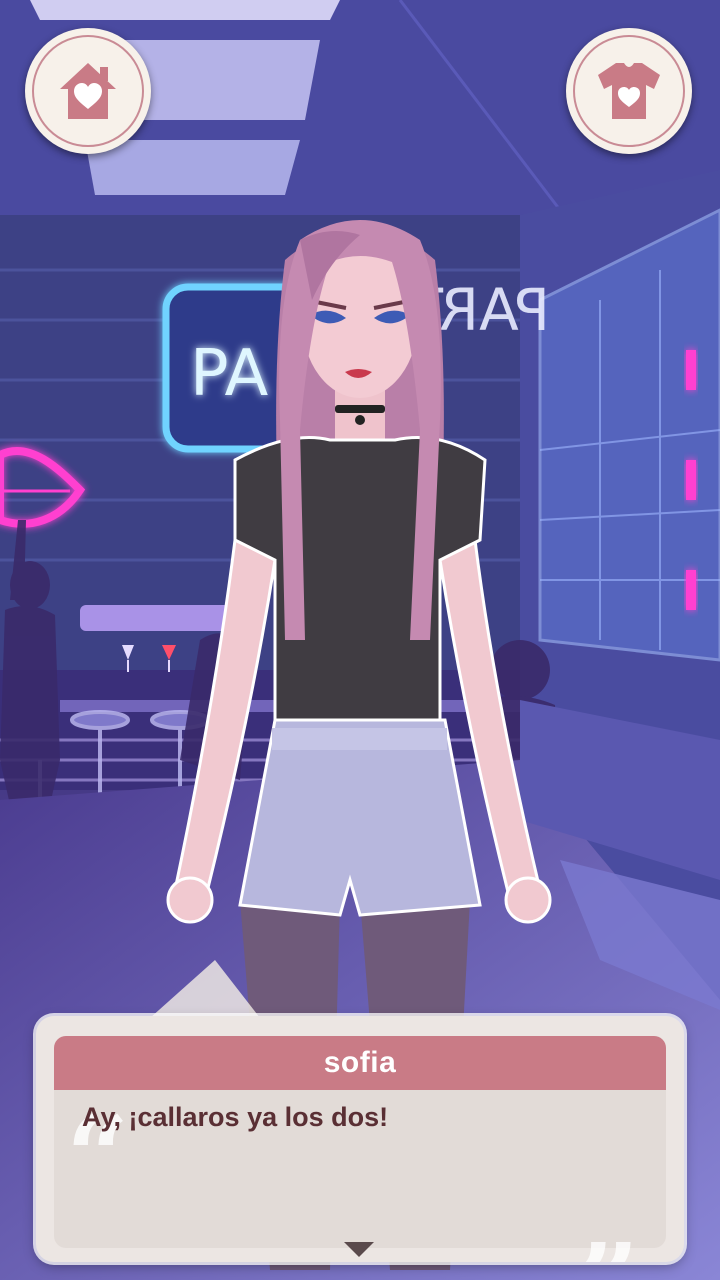 This screenshot has height=1280, width=720. I want to click on outfit-button-ring, so click(629, 91).